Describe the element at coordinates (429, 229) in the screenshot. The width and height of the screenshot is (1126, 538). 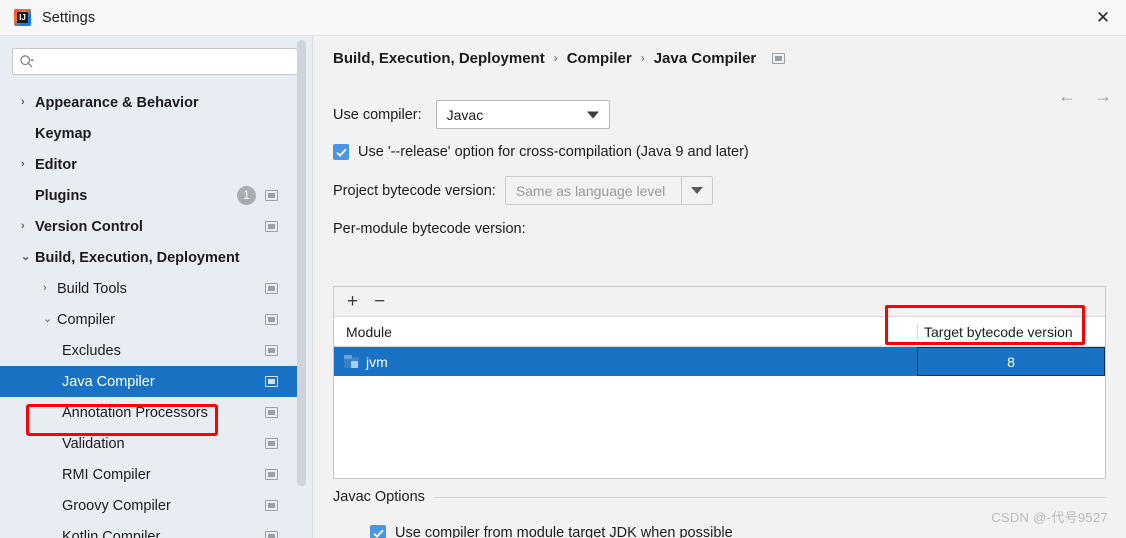
I see `per-module-label: Per-module bytecode version:` at that location.